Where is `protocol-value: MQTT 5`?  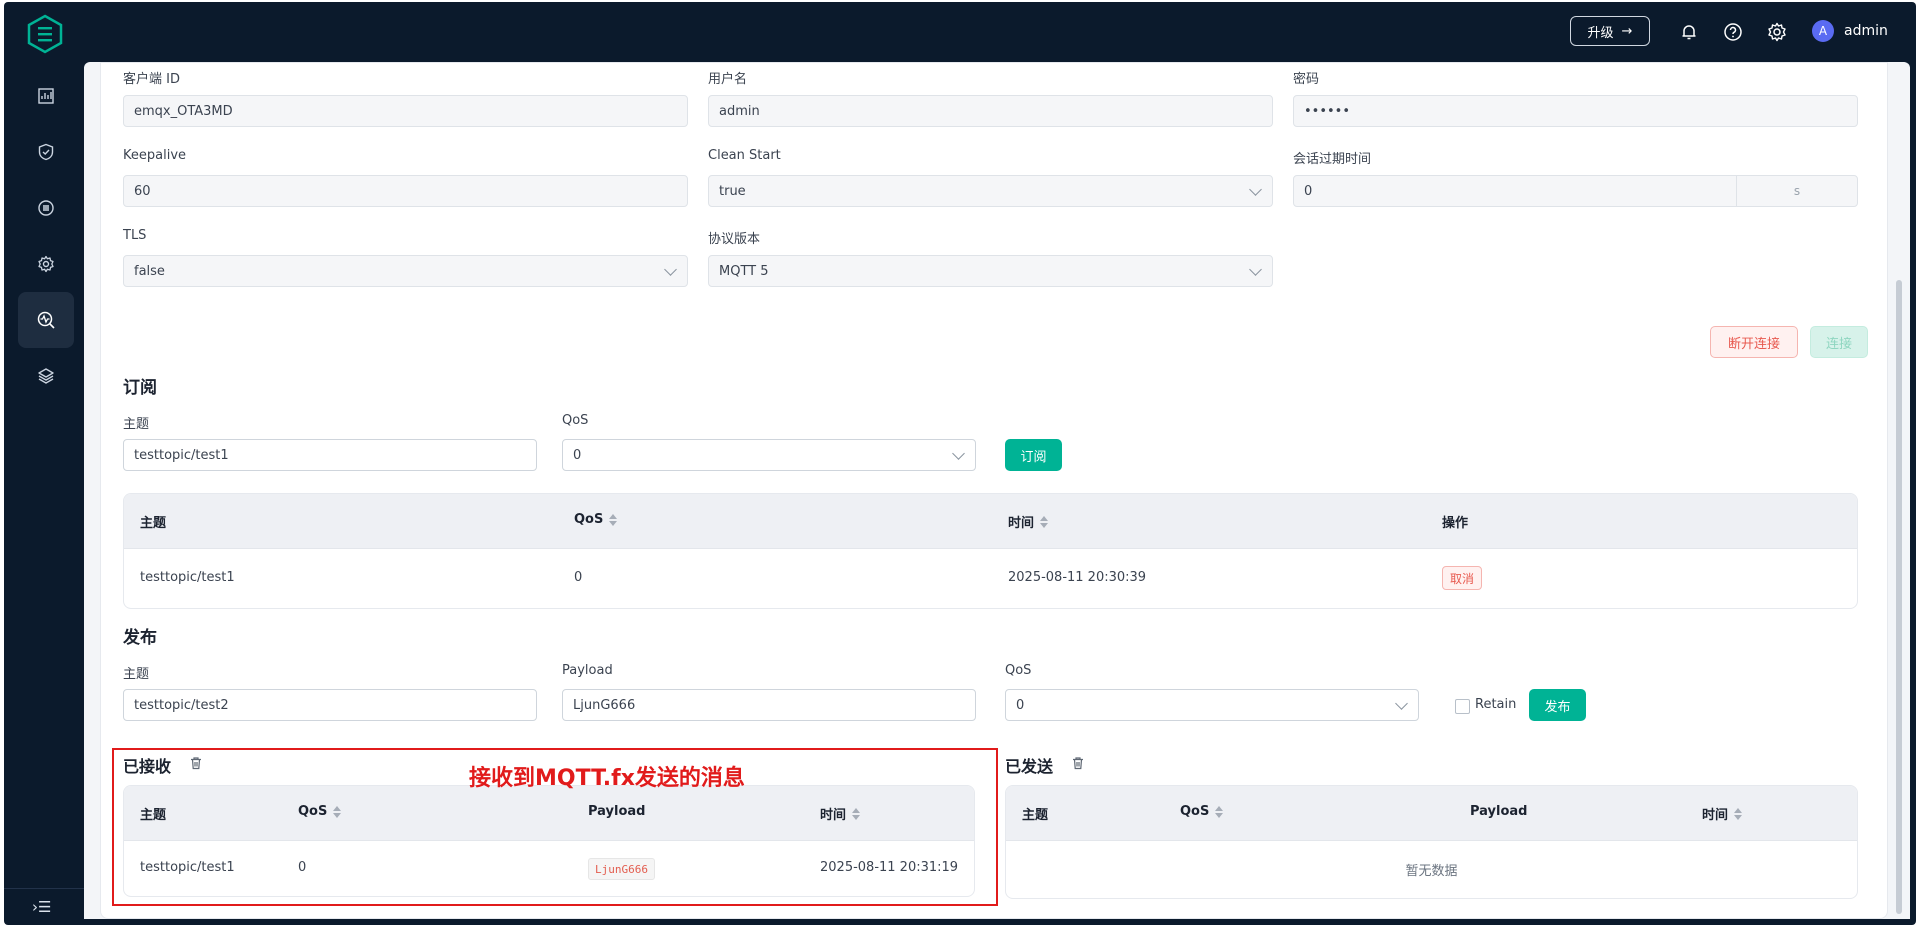 protocol-value: MQTT 5 is located at coordinates (744, 271).